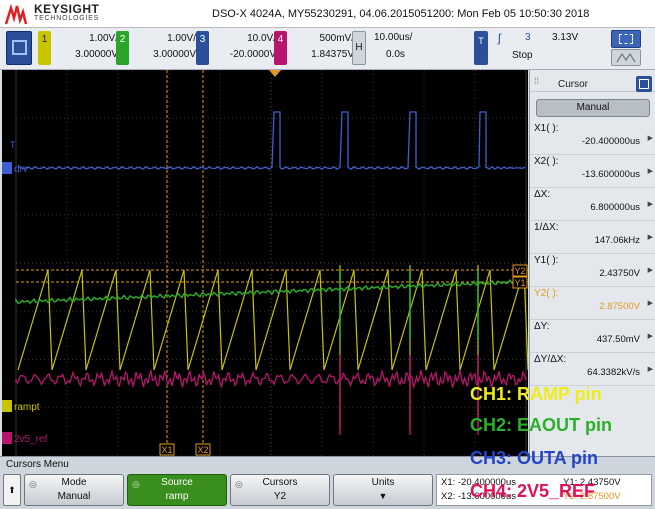  I want to click on menu-icon, so click(644, 84).